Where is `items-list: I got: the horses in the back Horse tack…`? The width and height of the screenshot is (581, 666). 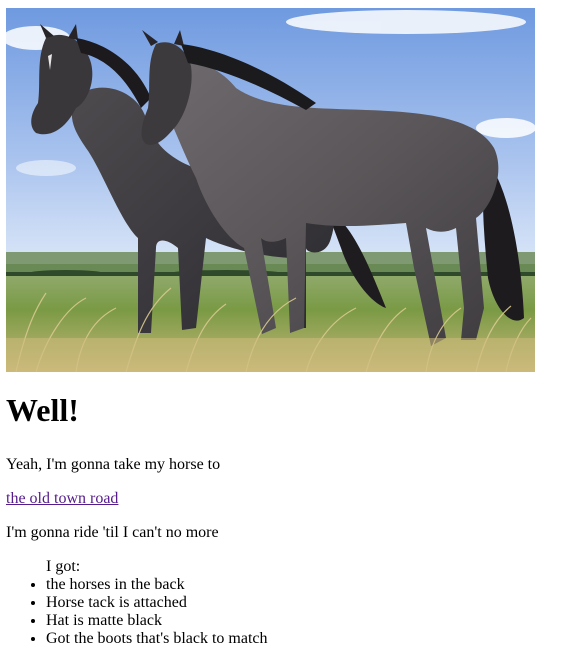
items-list: I got: the horses in the back Horse tack… is located at coordinates (134, 603).